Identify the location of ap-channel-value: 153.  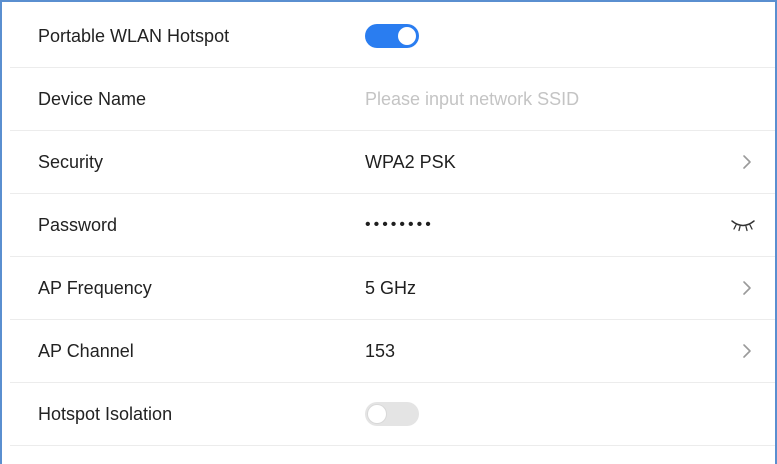
(380, 350).